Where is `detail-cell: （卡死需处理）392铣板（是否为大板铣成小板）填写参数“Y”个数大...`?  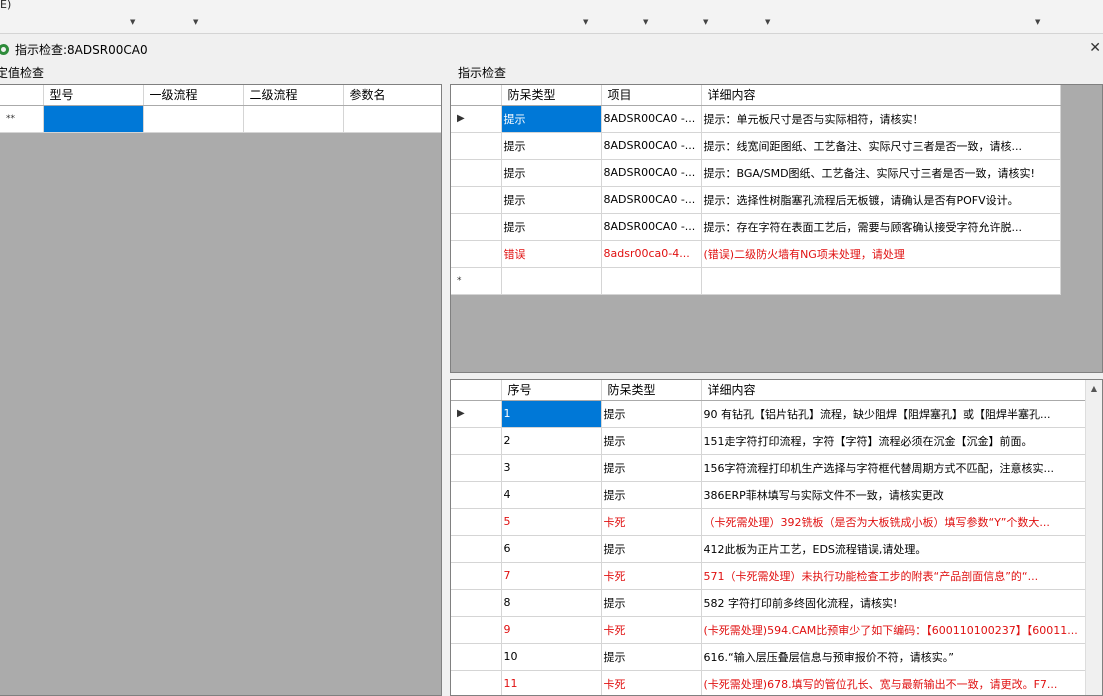 detail-cell: （卡死需处理）392铣板（是否为大板铣成小板）填写参数“Y”个数大... is located at coordinates (893, 522).